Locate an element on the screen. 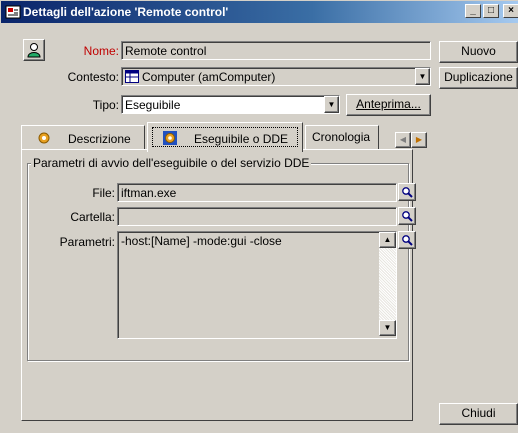  contesto-field: Computer (amComputer) ▼ is located at coordinates (276, 76).